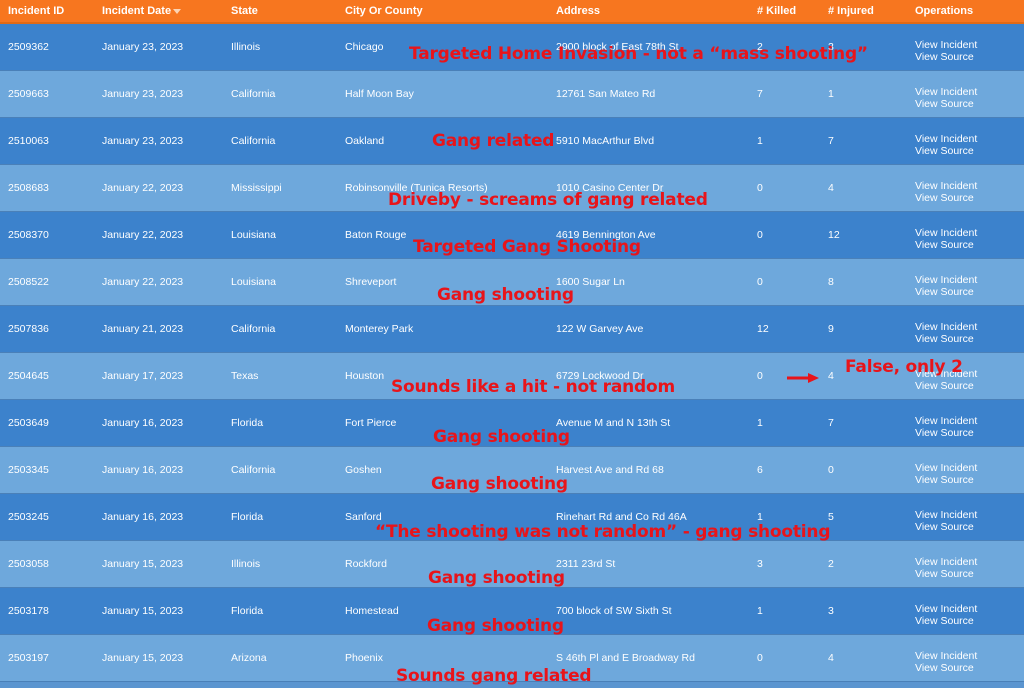 This screenshot has width=1024, height=688. Describe the element at coordinates (831, 188) in the screenshot. I see `injured-cell: 4` at that location.